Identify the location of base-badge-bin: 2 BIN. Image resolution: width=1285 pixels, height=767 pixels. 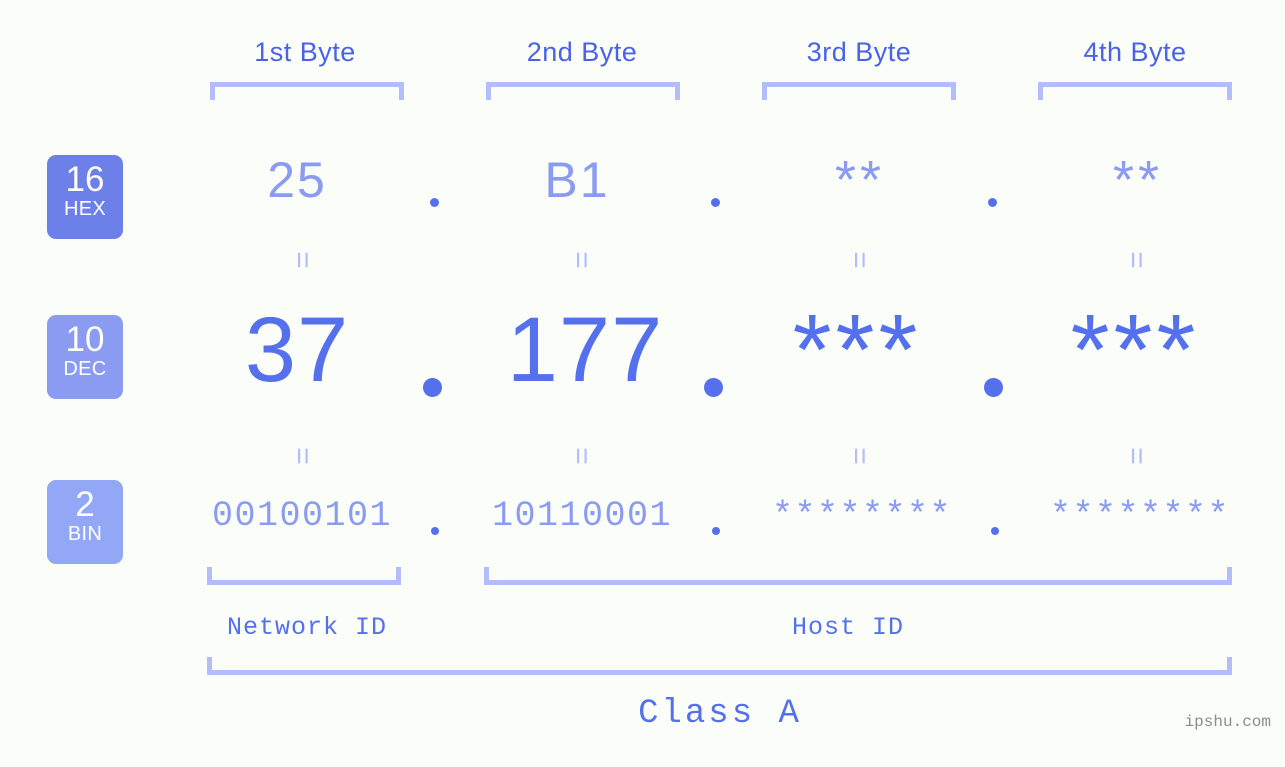
(85, 522).